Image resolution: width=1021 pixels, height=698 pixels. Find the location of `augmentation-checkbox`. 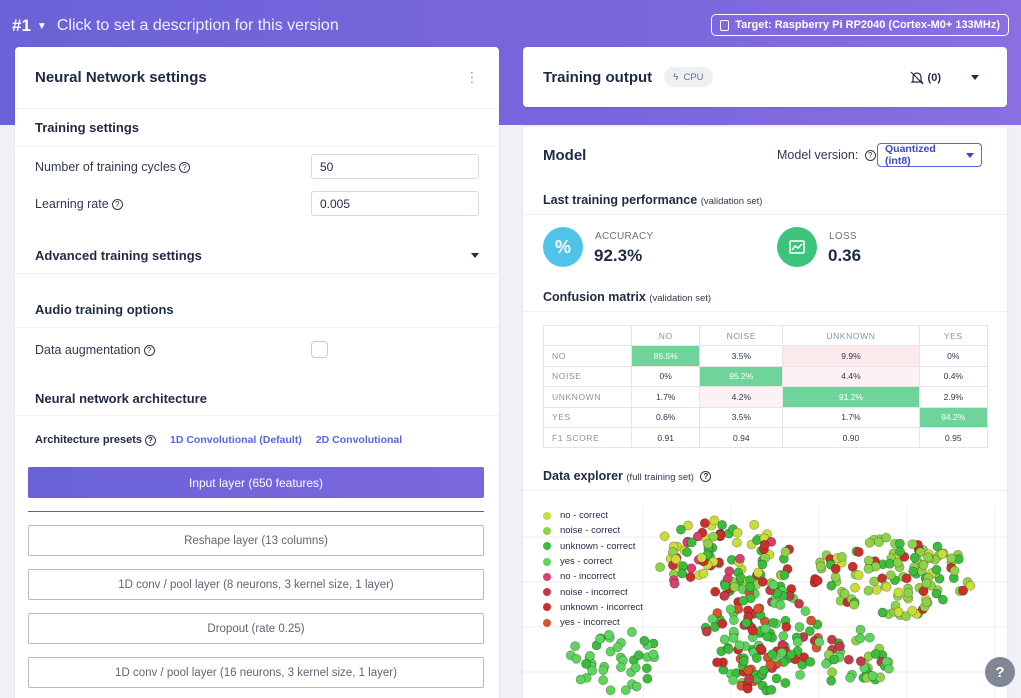

augmentation-checkbox is located at coordinates (319, 349).